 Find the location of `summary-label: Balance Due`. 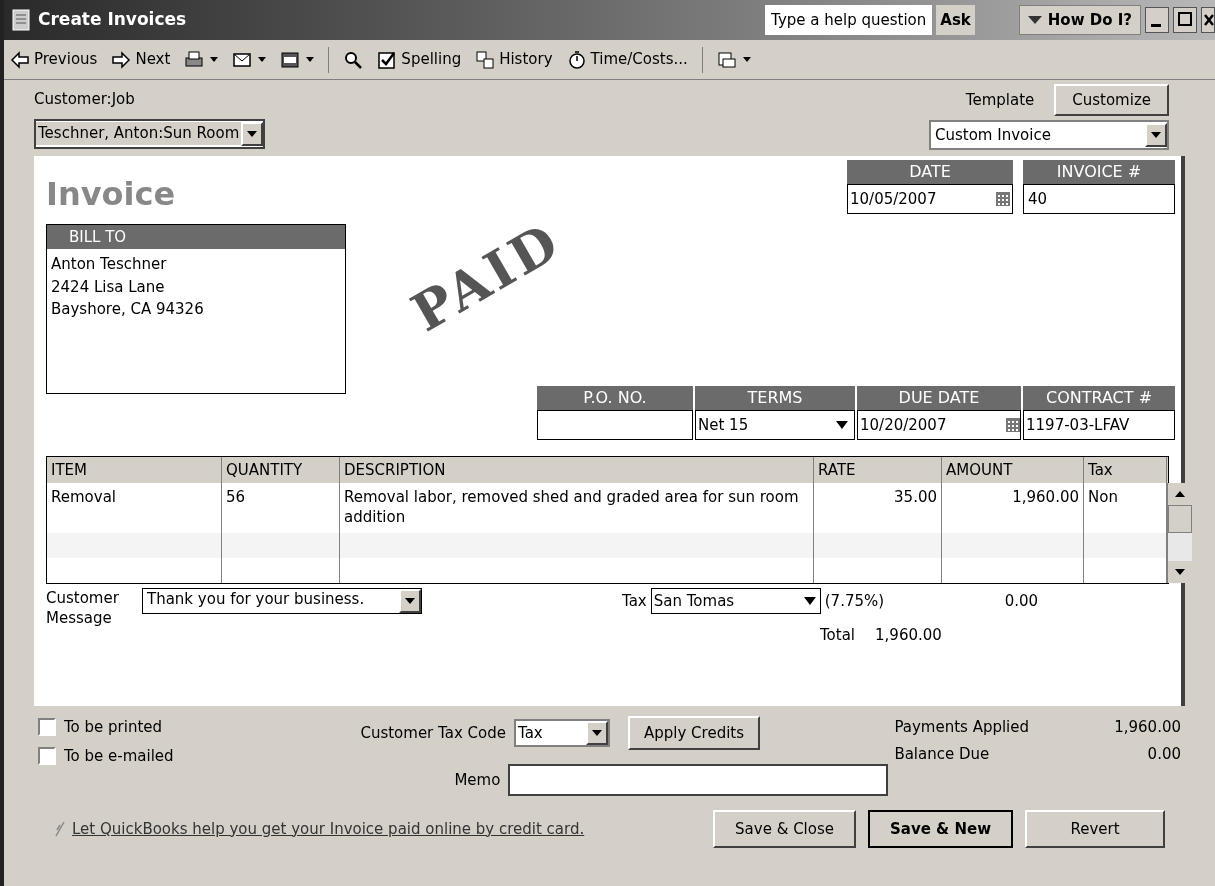

summary-label: Balance Due is located at coordinates (942, 754).